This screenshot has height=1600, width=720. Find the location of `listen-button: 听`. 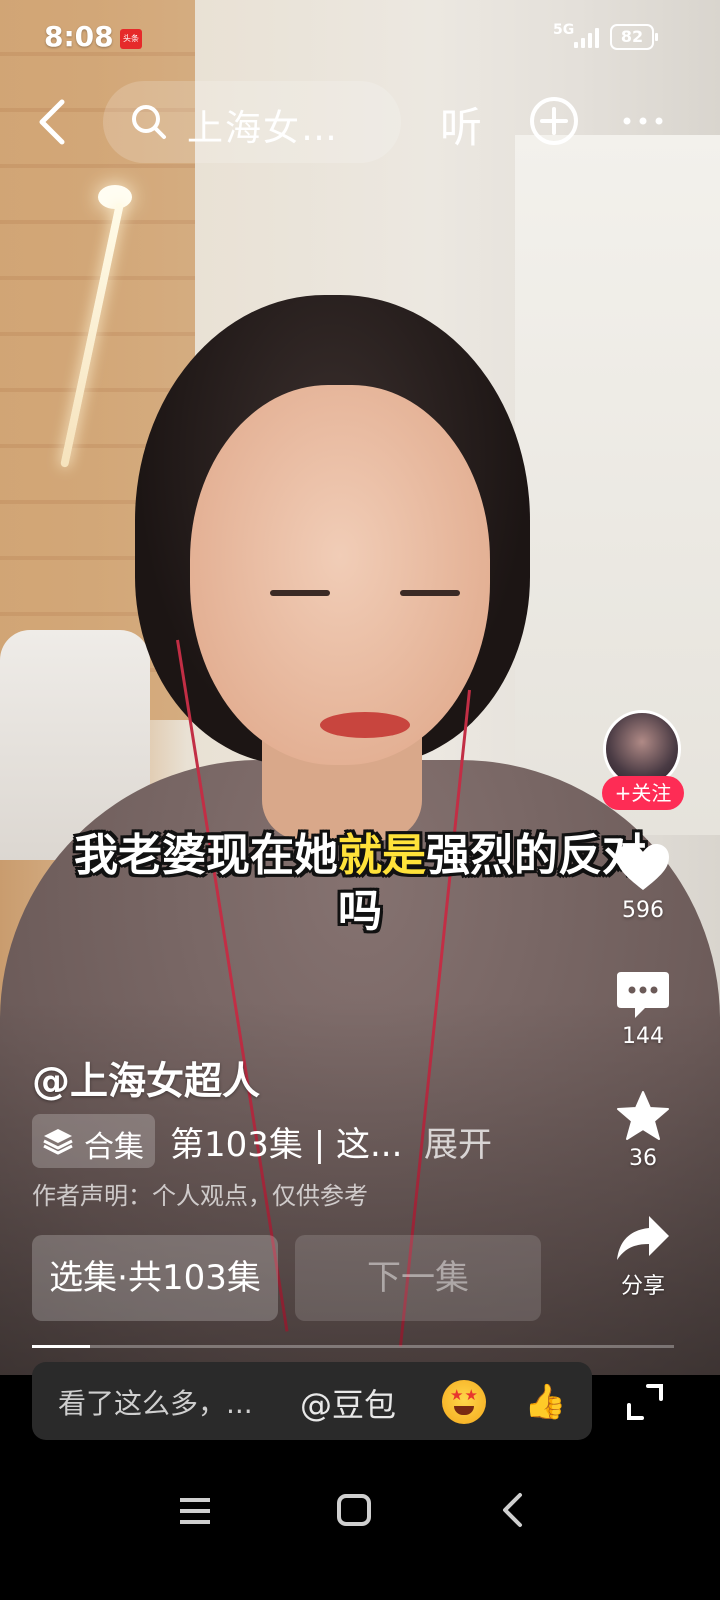

listen-button: 听 is located at coordinates (461, 124).